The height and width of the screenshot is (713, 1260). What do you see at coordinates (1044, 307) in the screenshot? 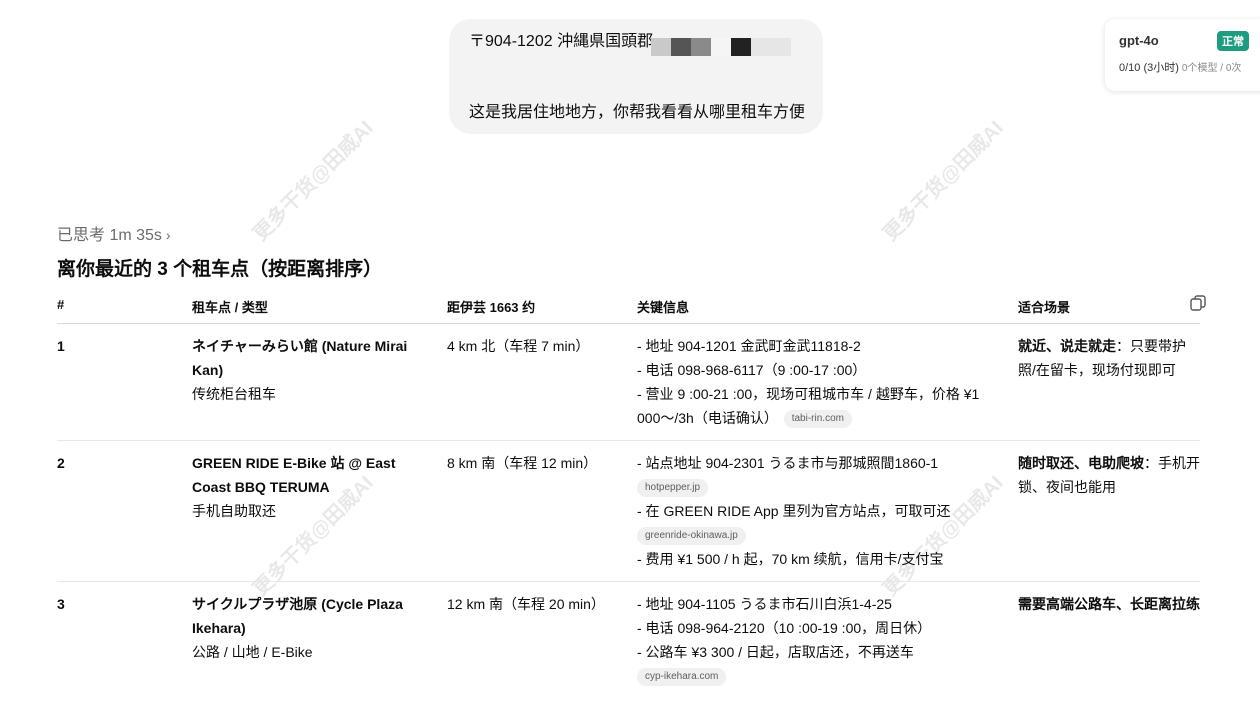
I see `header-fit: 适合场景` at bounding box center [1044, 307].